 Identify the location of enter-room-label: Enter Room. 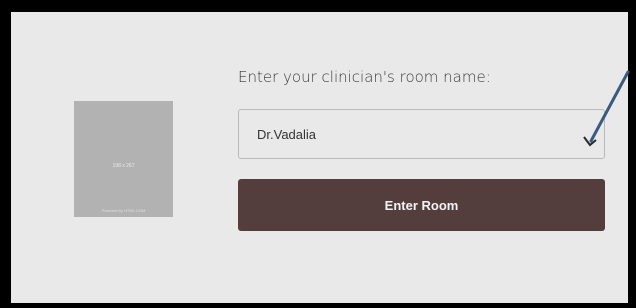
(421, 205).